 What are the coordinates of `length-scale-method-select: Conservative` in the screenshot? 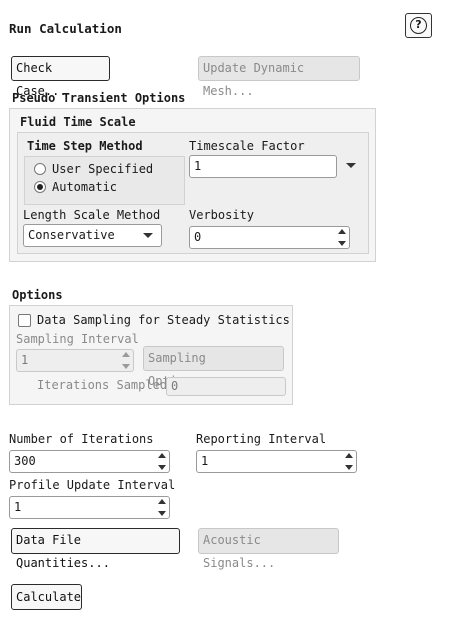 It's located at (92, 235).